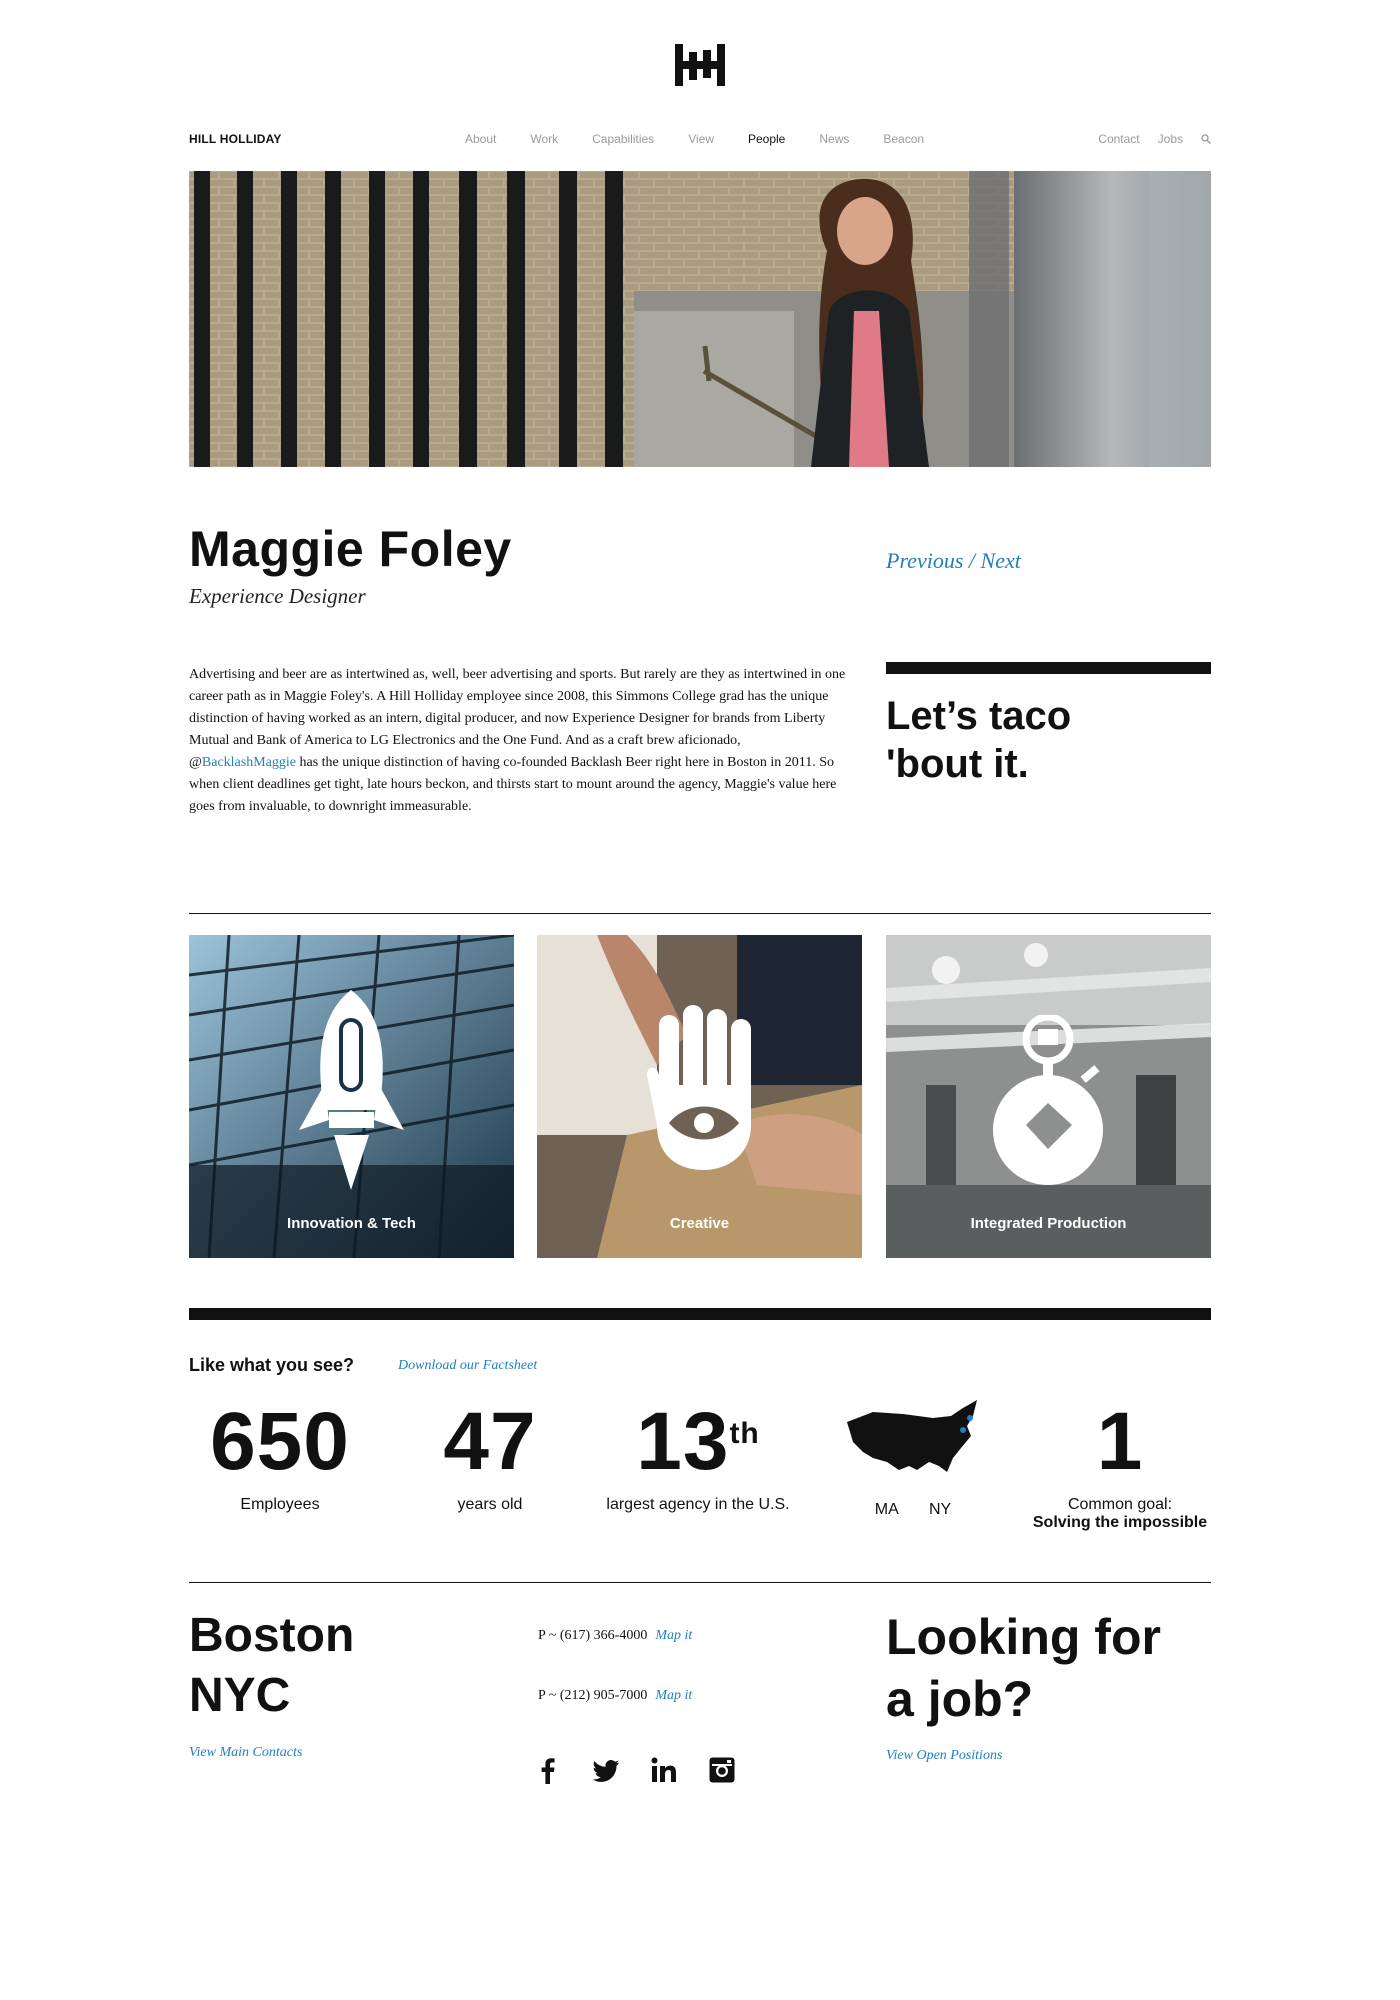  What do you see at coordinates (1023, 1668) in the screenshot?
I see `job-heading: Looking for a job?` at bounding box center [1023, 1668].